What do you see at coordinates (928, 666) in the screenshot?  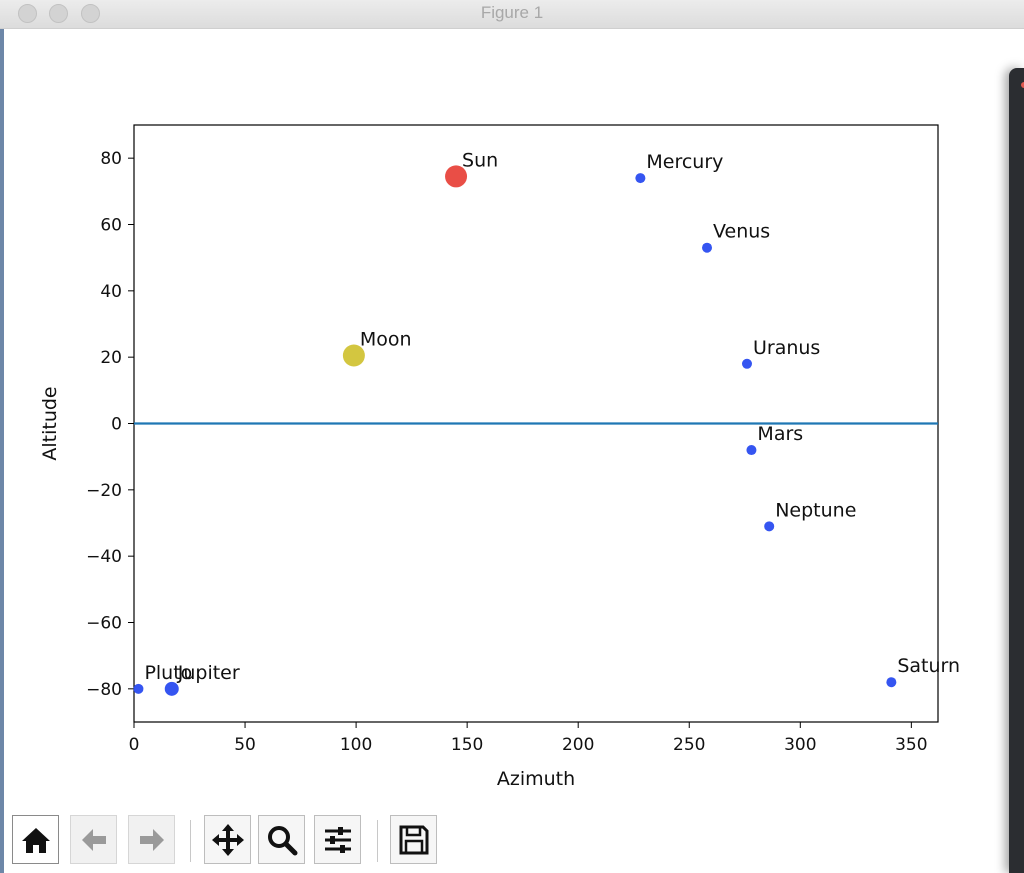 I see `point-label-saturn: Saturn` at bounding box center [928, 666].